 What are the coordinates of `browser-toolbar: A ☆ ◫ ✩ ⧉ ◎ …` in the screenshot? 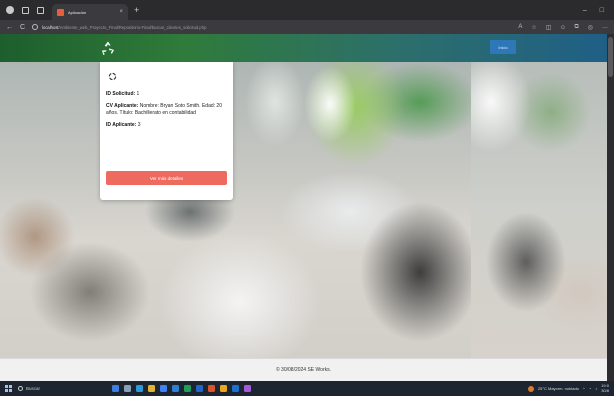 It's located at (563, 27).